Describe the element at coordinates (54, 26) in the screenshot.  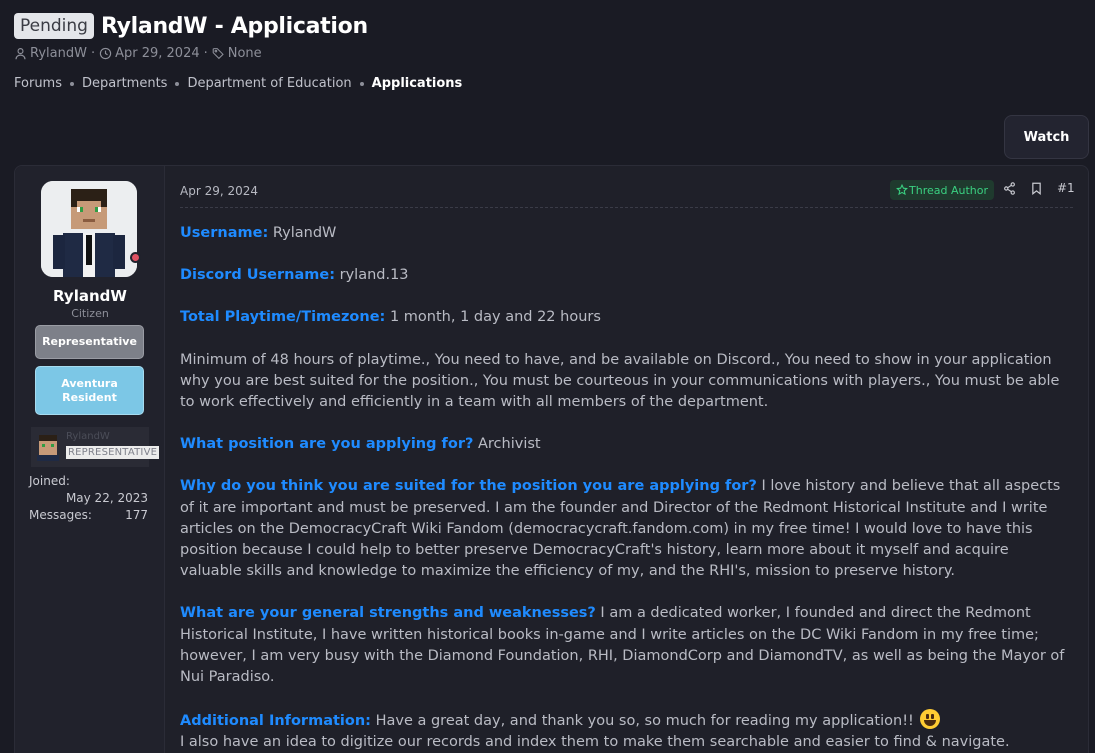
I see `status-badge: Pending` at that location.